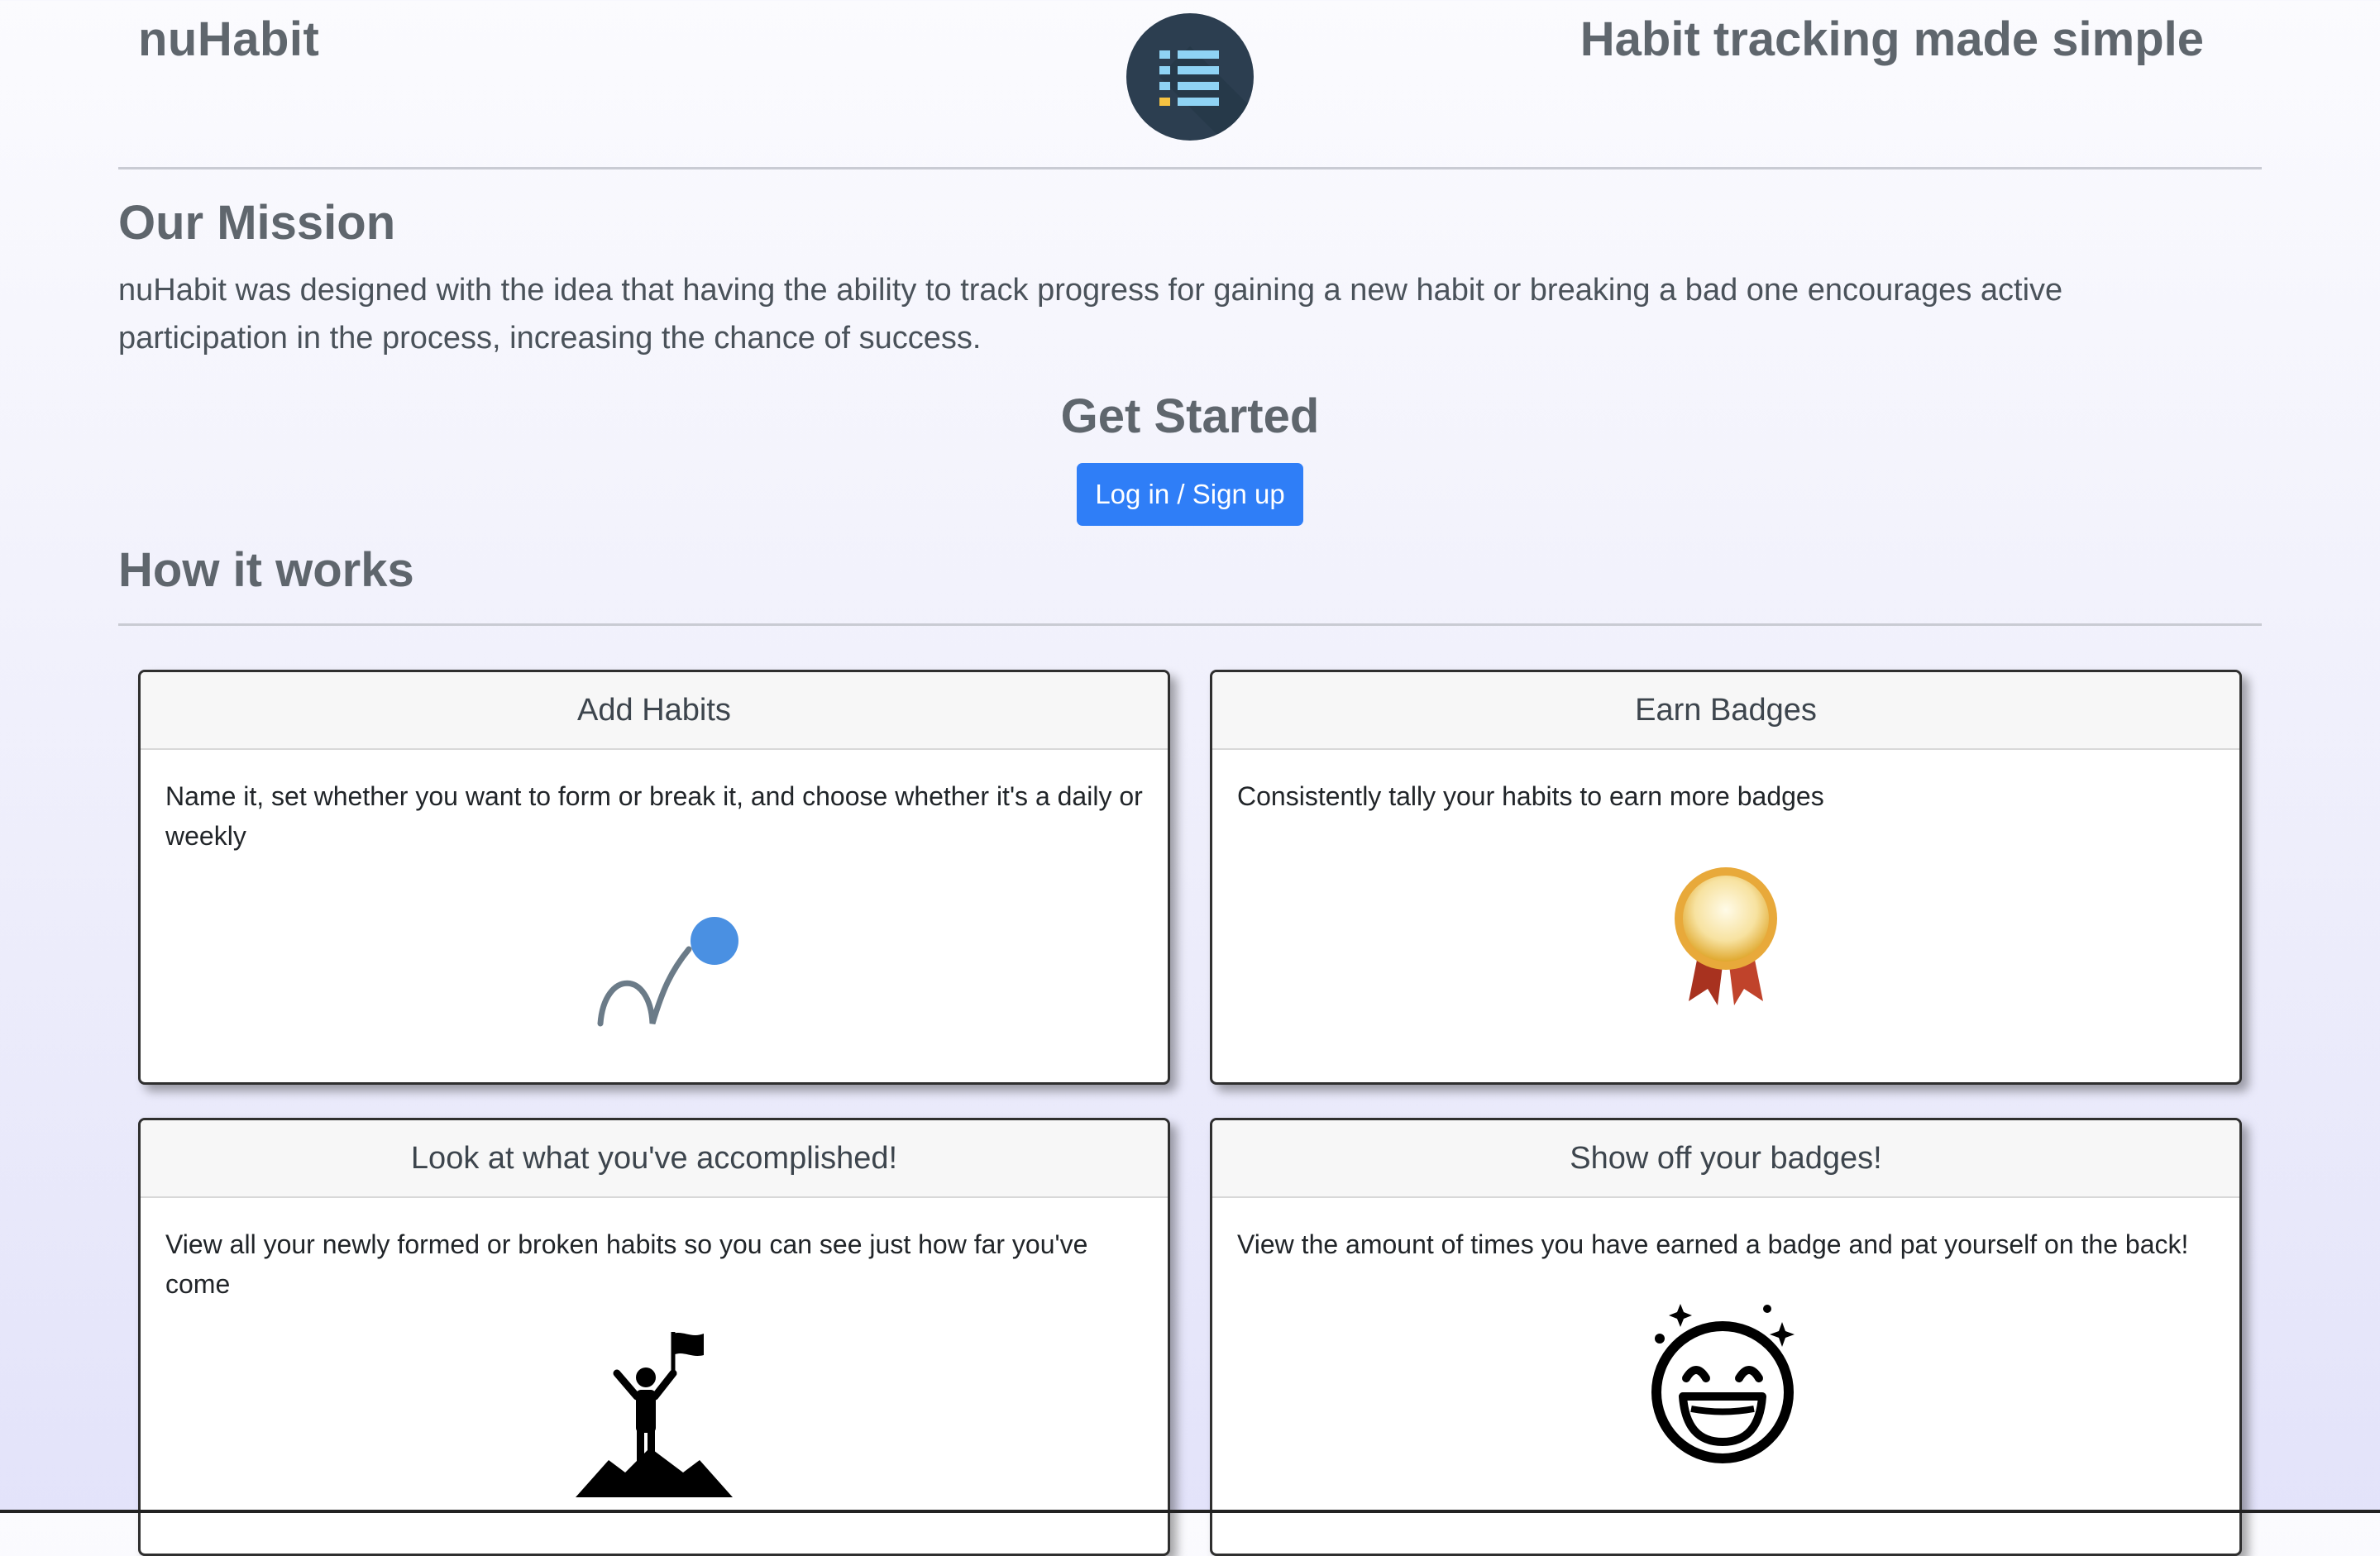 The height and width of the screenshot is (1556, 2380). Describe the element at coordinates (654, 711) in the screenshot. I see `card-header: Add Habits` at that location.